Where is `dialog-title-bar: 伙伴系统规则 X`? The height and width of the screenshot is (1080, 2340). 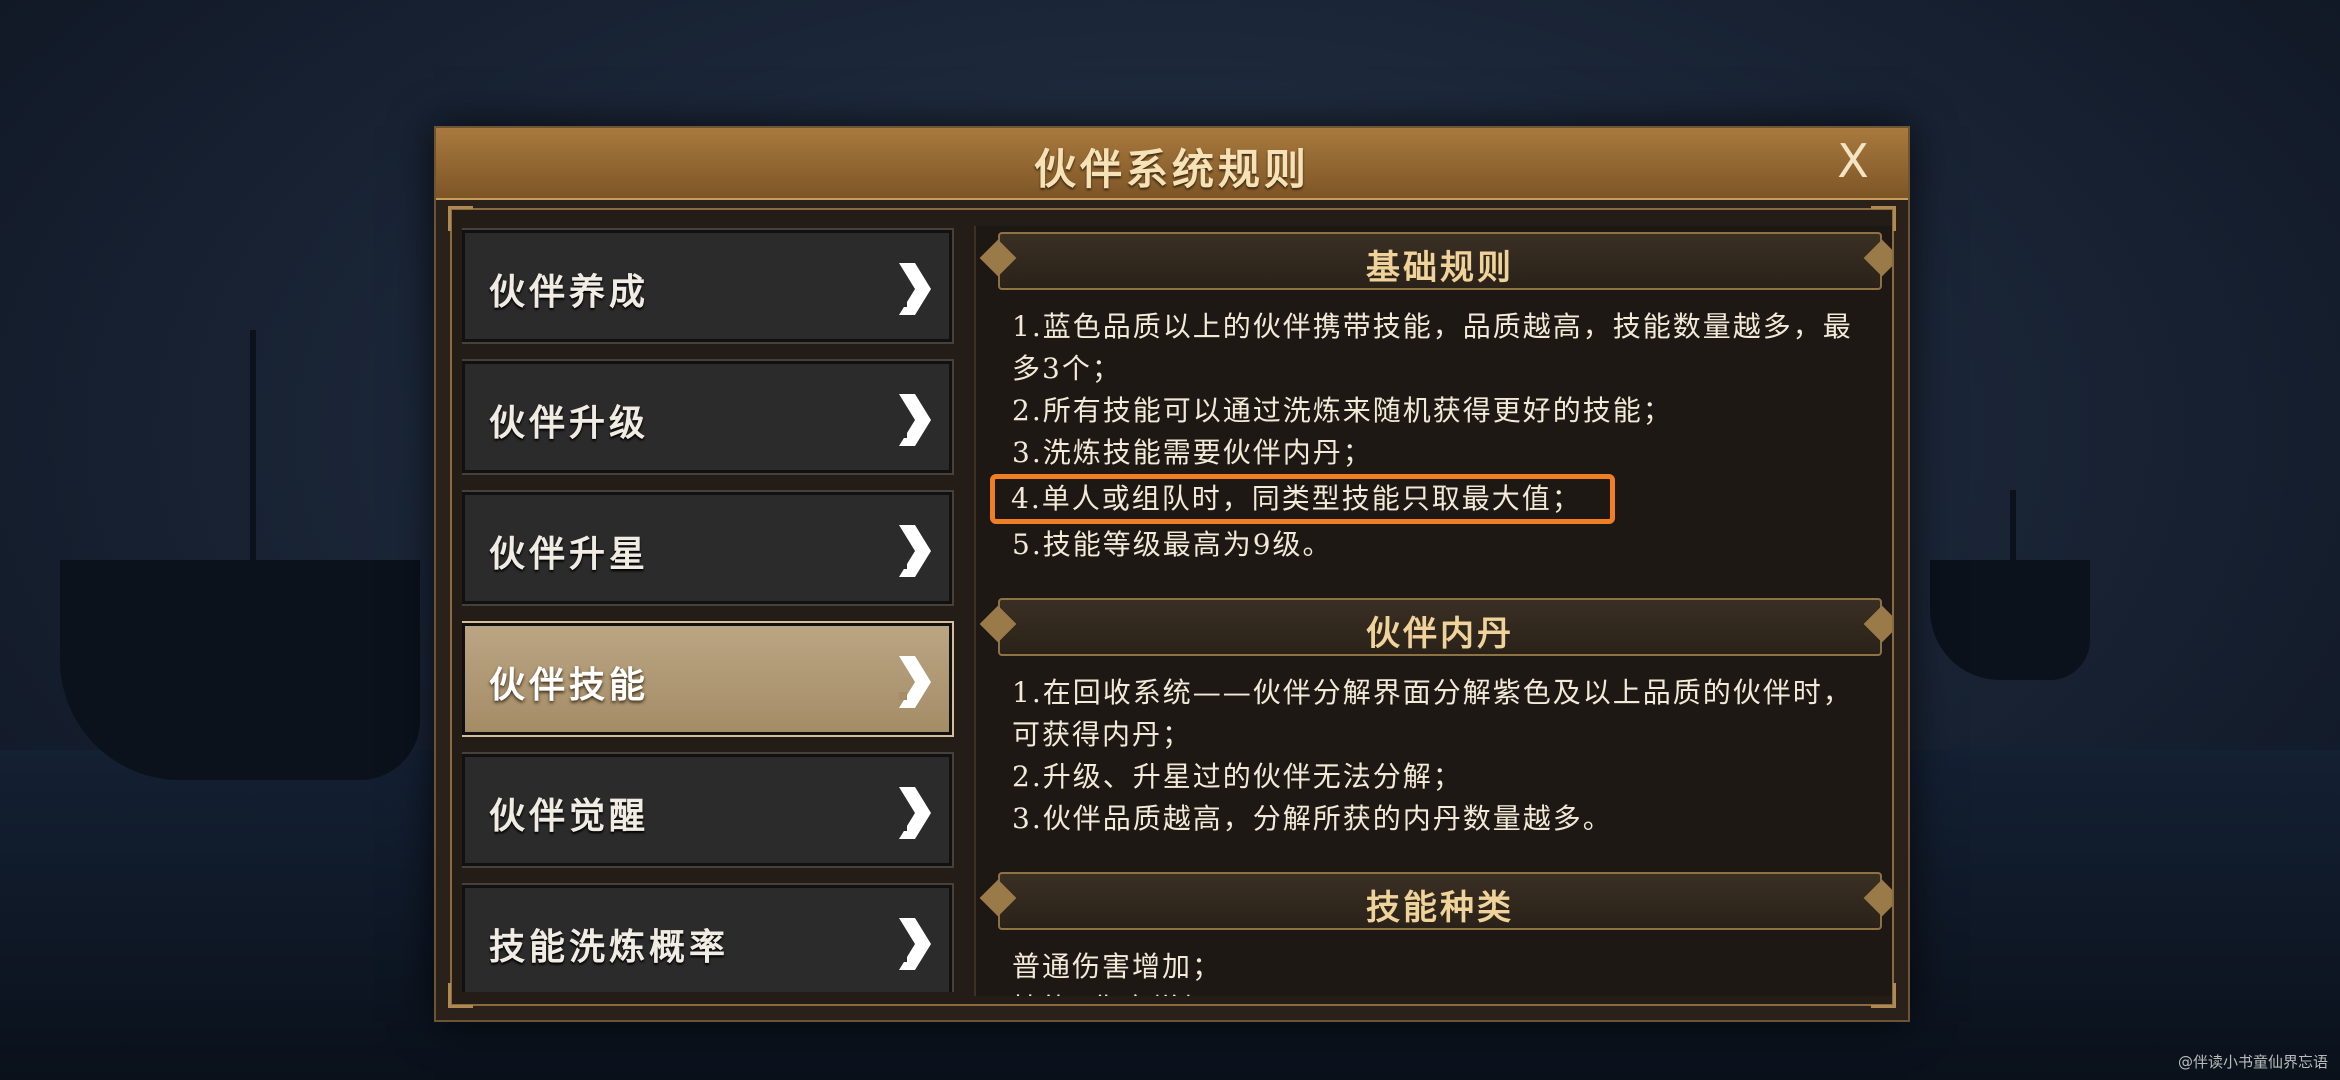
dialog-title-bar: 伙伴系统规则 X is located at coordinates (1172, 164).